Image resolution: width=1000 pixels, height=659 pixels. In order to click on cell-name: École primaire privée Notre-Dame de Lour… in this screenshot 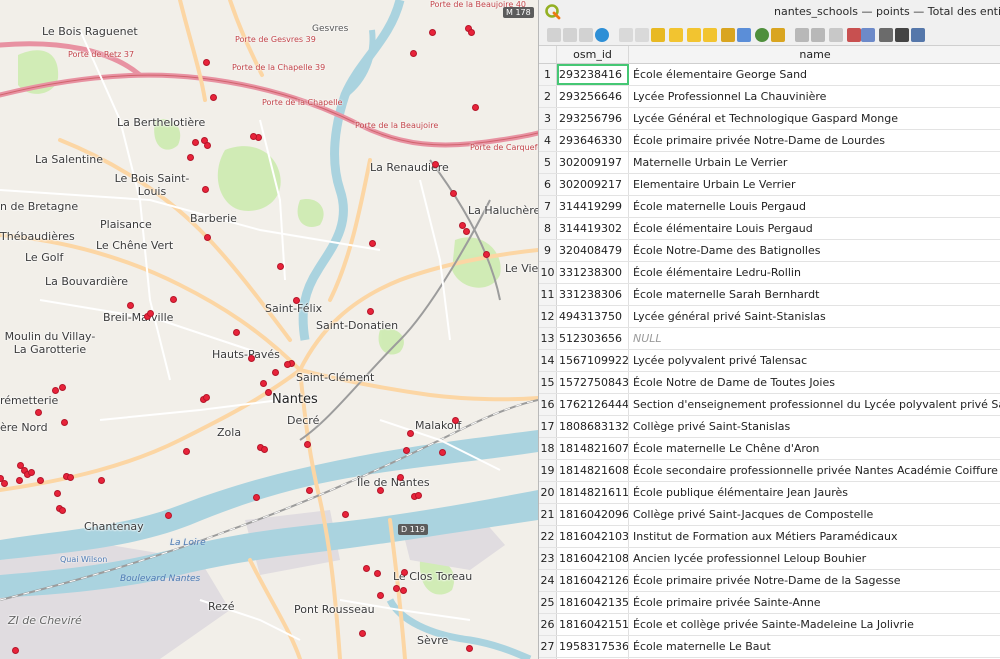, I will do `click(814, 140)`.